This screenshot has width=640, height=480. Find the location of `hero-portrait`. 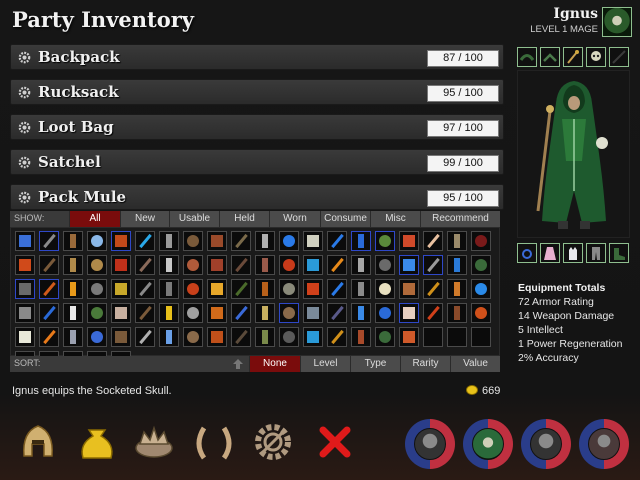

hero-portrait is located at coordinates (617, 22).